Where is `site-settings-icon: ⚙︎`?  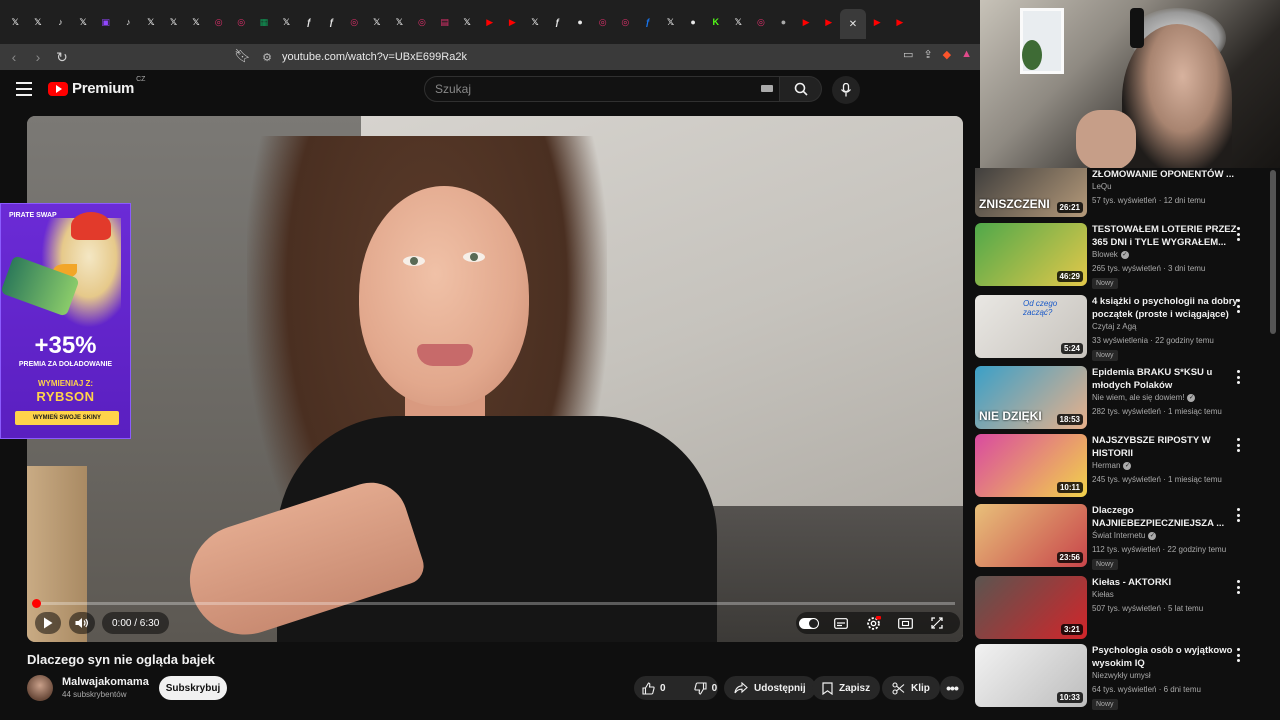 site-settings-icon: ⚙︎ is located at coordinates (267, 57).